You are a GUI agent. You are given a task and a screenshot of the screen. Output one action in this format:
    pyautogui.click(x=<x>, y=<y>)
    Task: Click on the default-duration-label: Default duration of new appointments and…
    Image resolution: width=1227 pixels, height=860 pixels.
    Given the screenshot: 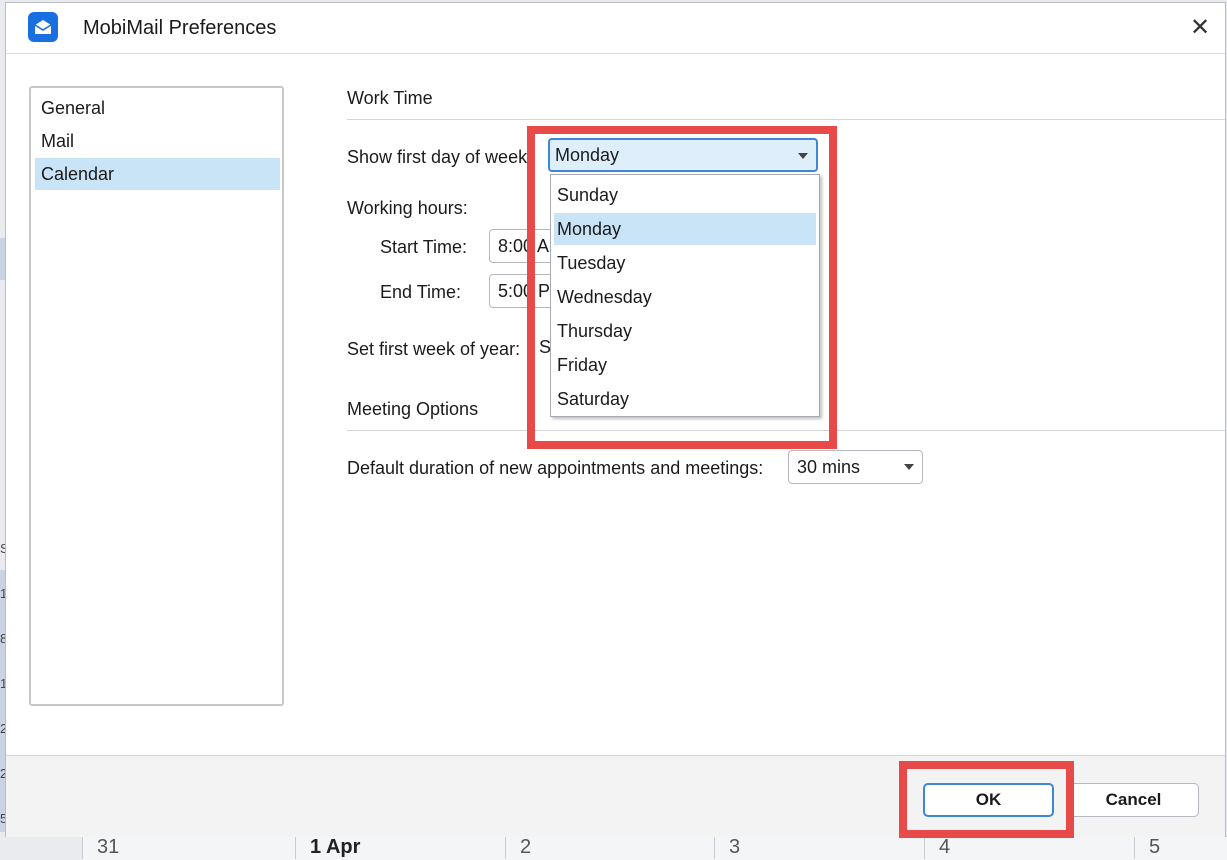 What is the action you would take?
    pyautogui.click(x=555, y=468)
    